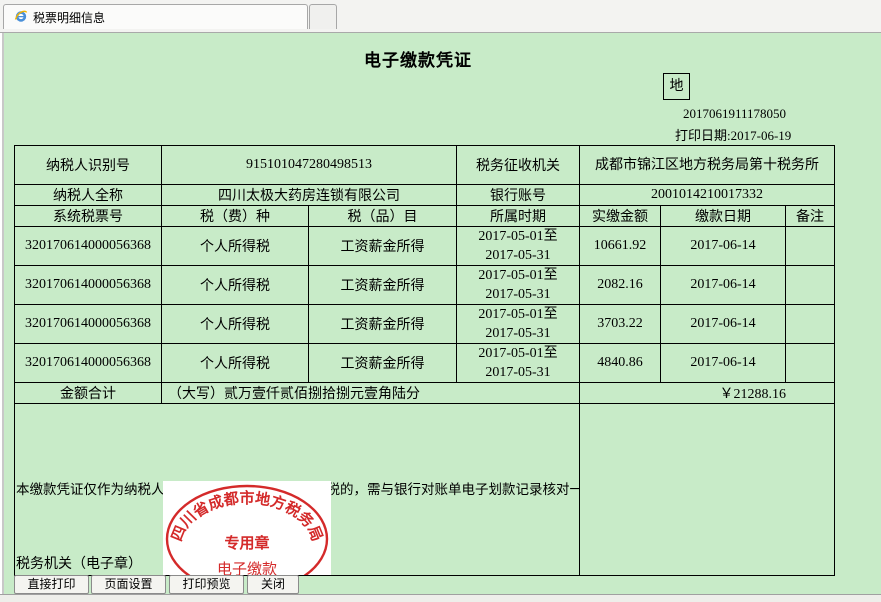 The image size is (881, 602). What do you see at coordinates (707, 489) in the screenshot?
I see `blank-cell` at bounding box center [707, 489].